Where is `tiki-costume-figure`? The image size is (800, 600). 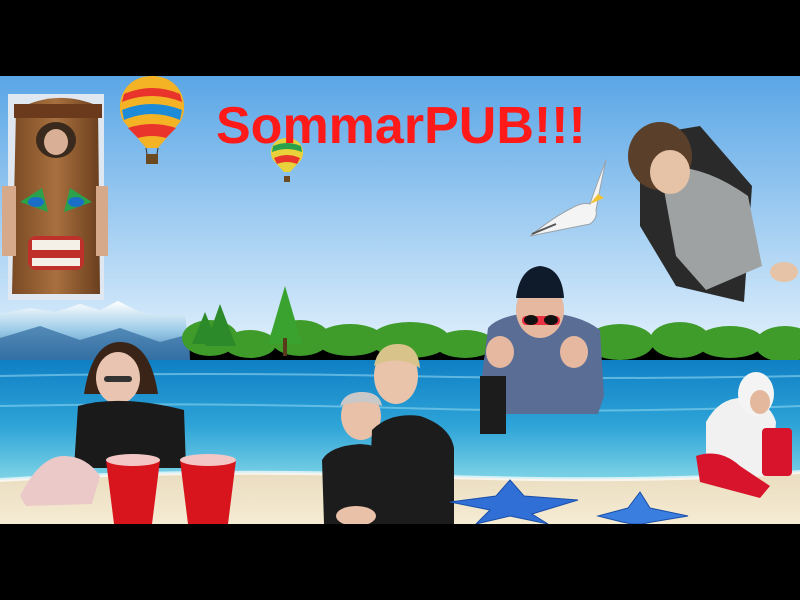 tiki-costume-figure is located at coordinates (55, 197).